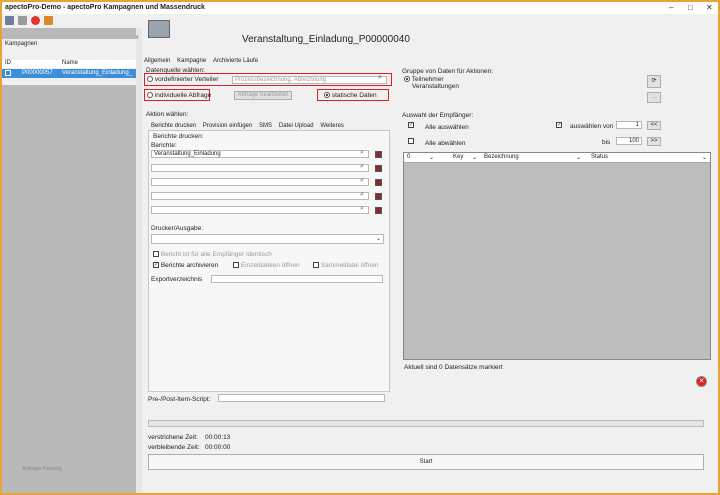 Image resolution: width=720 pixels, height=495 pixels. Describe the element at coordinates (212, 254) in the screenshot. I see `identical-checkbox: Bericht ist für alle Empfänger identisch` at that location.